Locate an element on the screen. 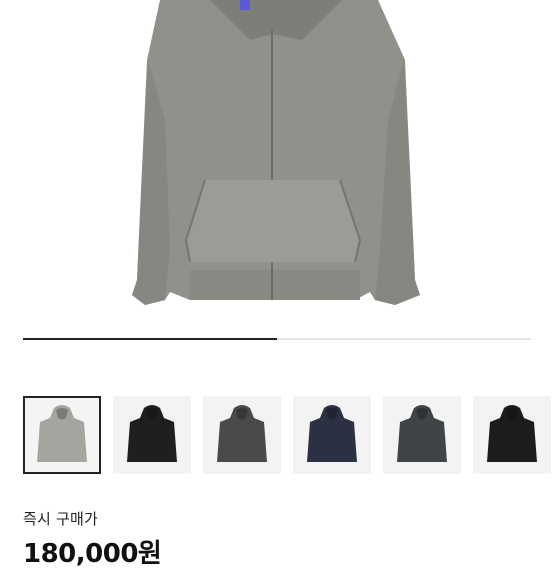 This screenshot has height=570, width=554. image-slider-track is located at coordinates (277, 339).